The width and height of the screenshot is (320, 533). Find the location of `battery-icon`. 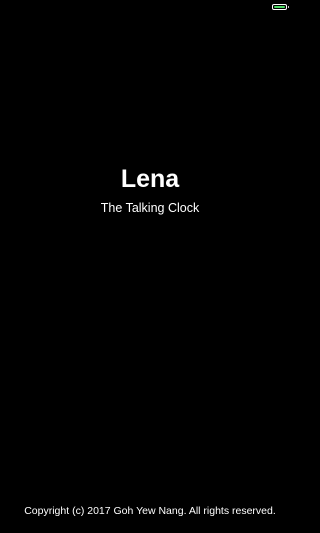

battery-icon is located at coordinates (280, 7).